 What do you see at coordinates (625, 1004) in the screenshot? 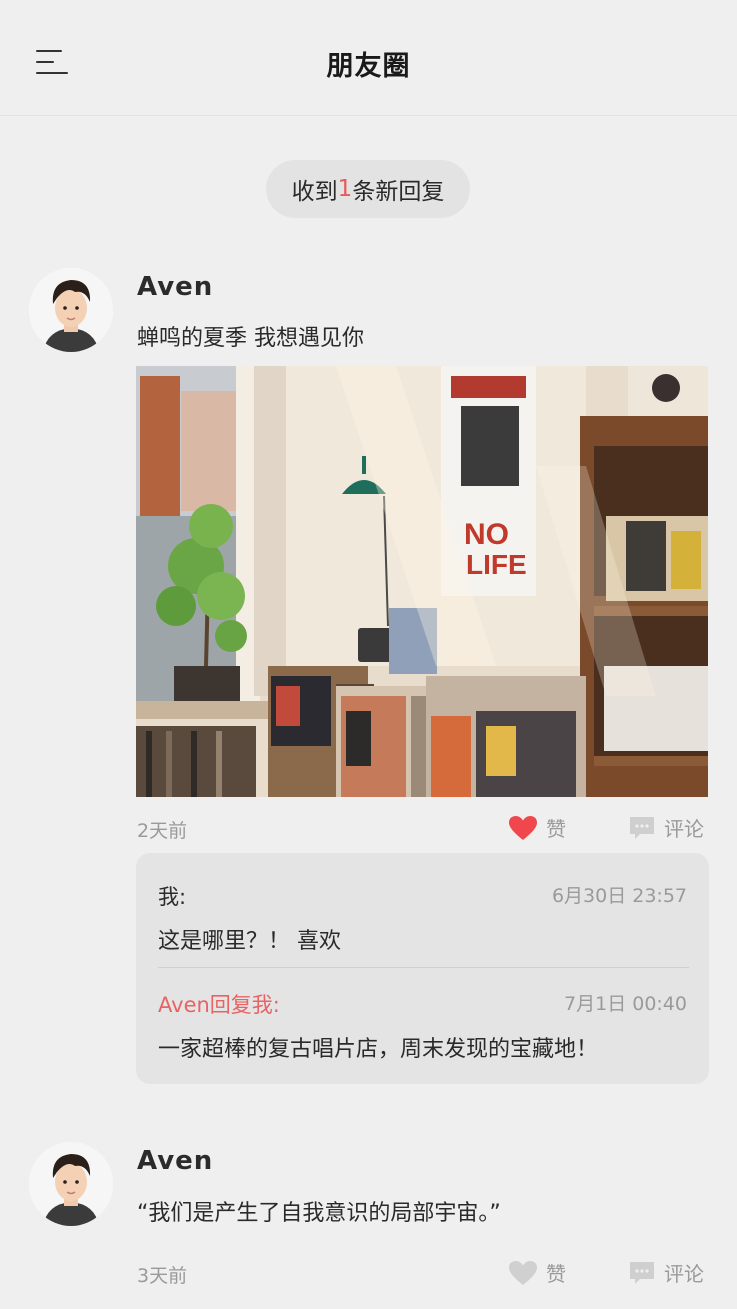
I see `reply-time: 7月1日 00:40` at bounding box center [625, 1004].